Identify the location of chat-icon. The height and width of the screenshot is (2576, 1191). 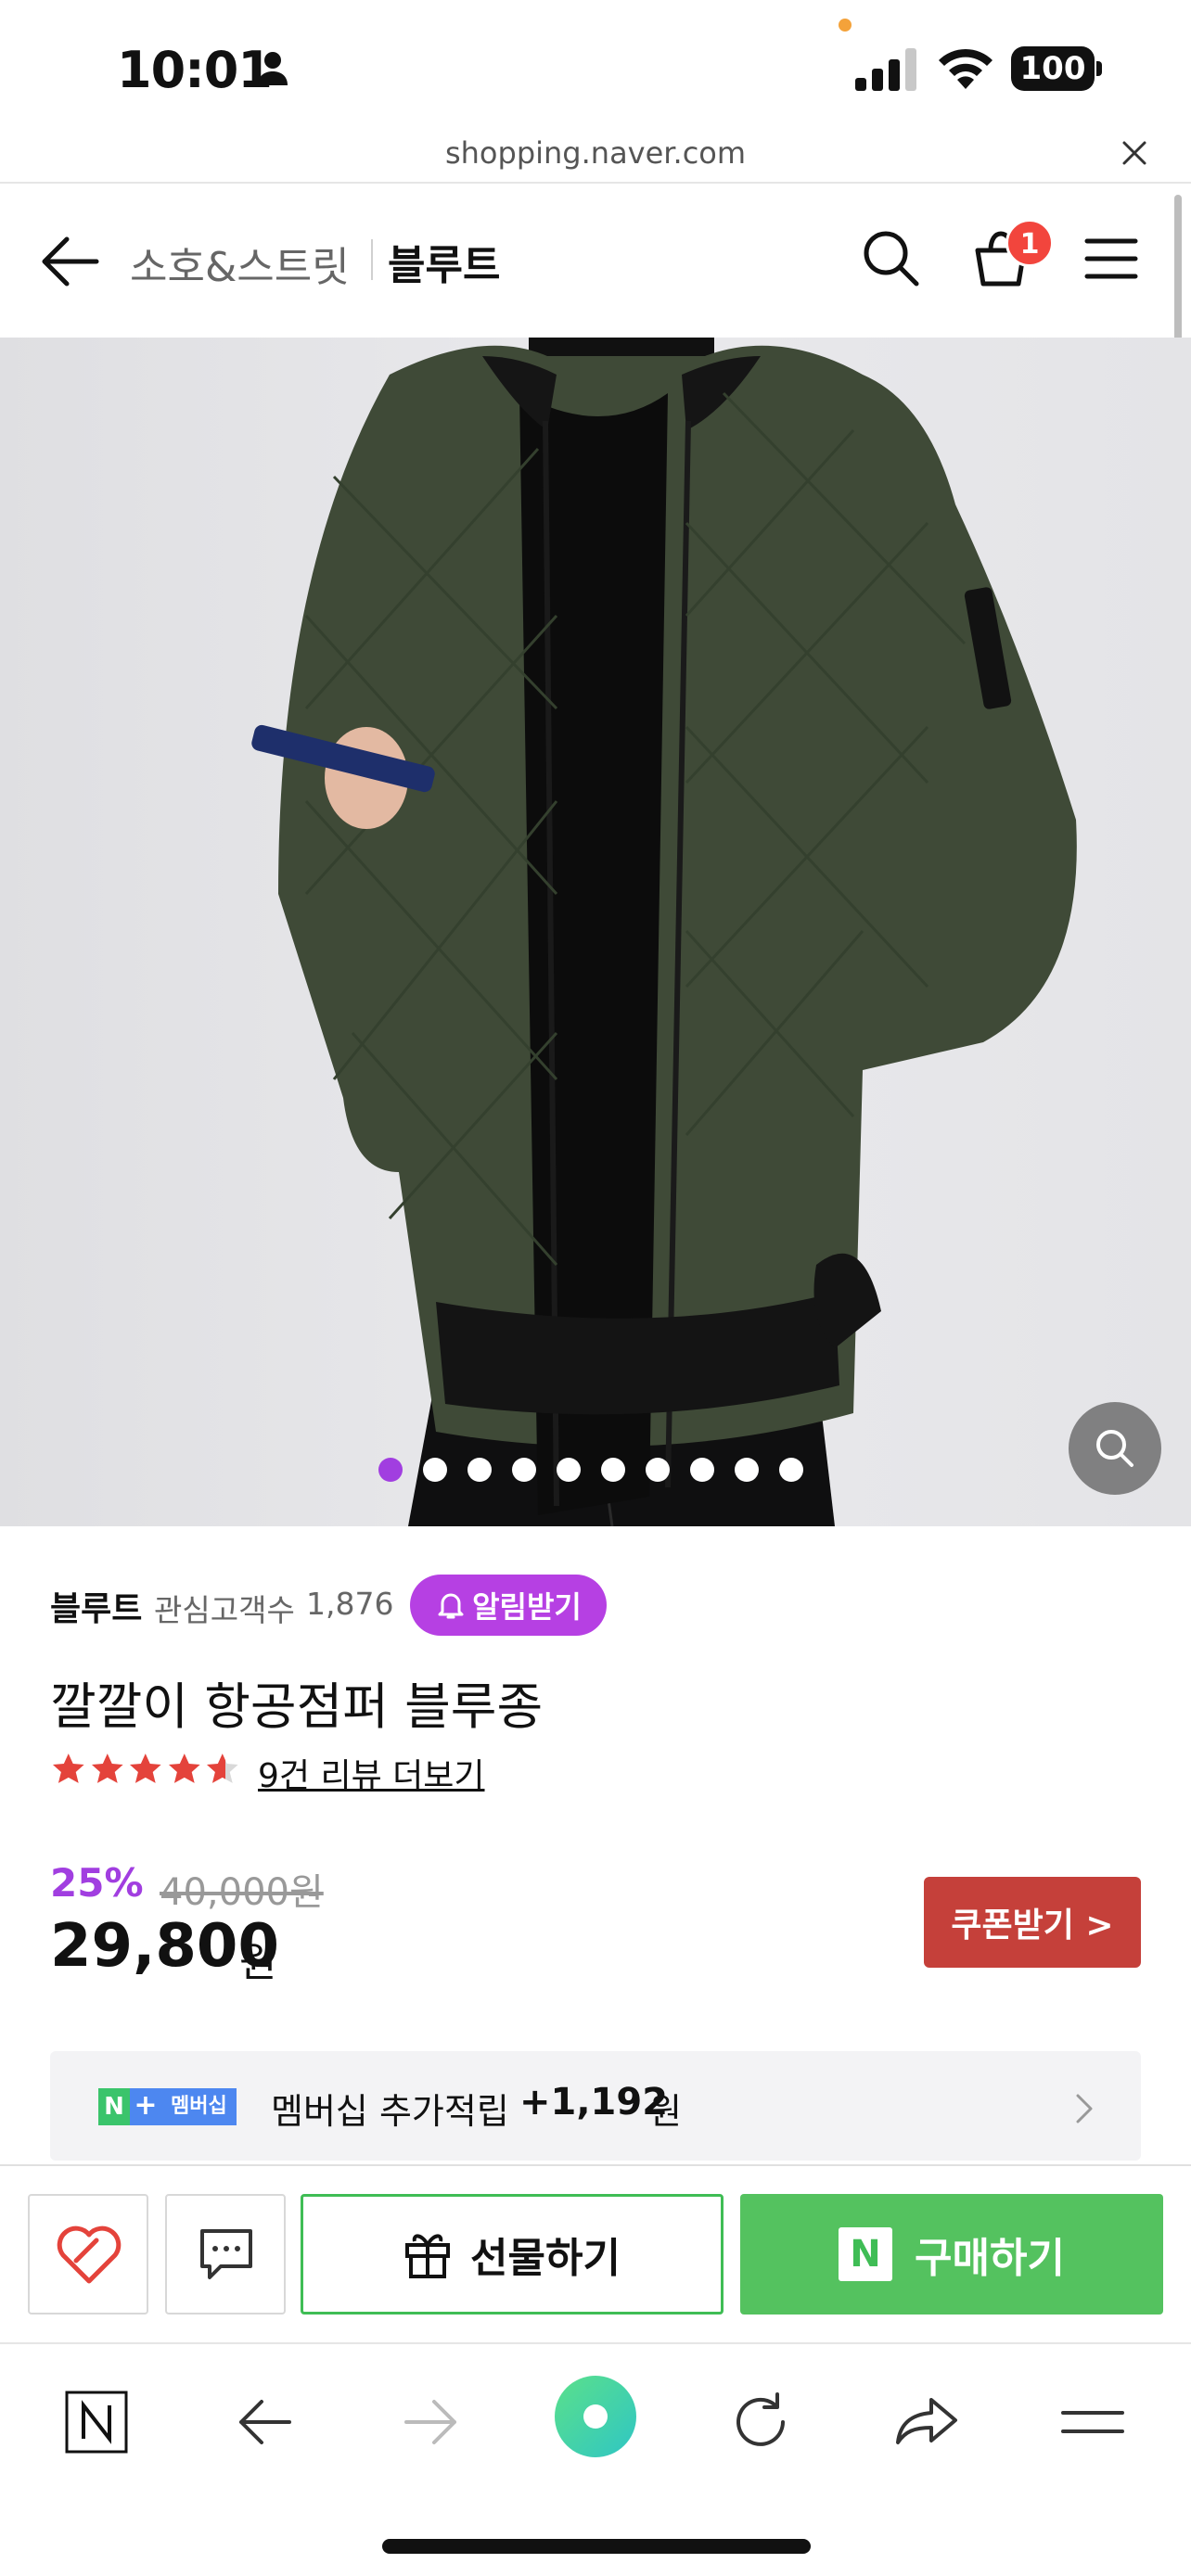
(226, 2254).